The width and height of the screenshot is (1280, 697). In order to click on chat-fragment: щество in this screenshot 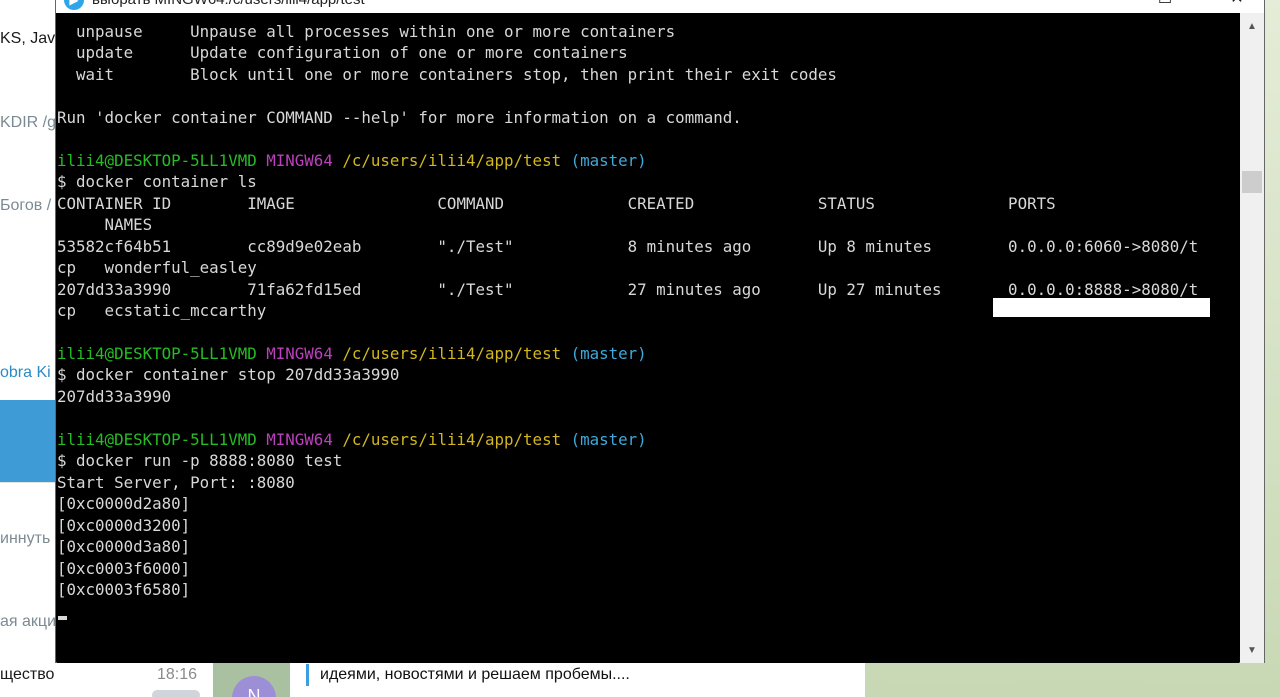, I will do `click(27, 674)`.